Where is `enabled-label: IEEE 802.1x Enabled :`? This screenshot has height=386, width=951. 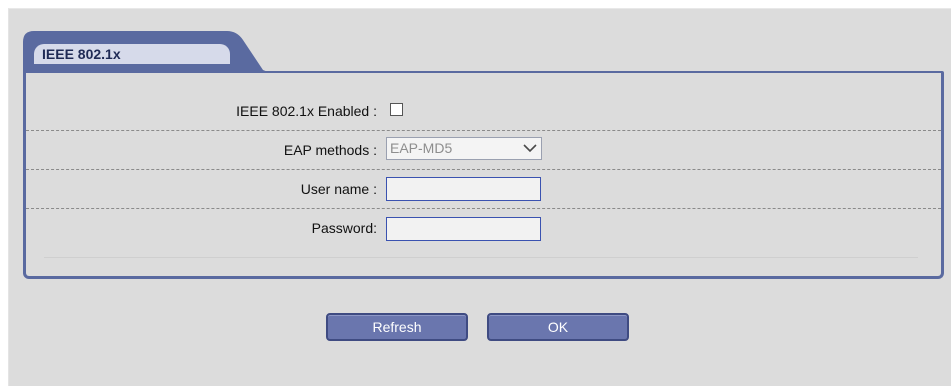
enabled-label: IEEE 802.1x Enabled : is located at coordinates (306, 111).